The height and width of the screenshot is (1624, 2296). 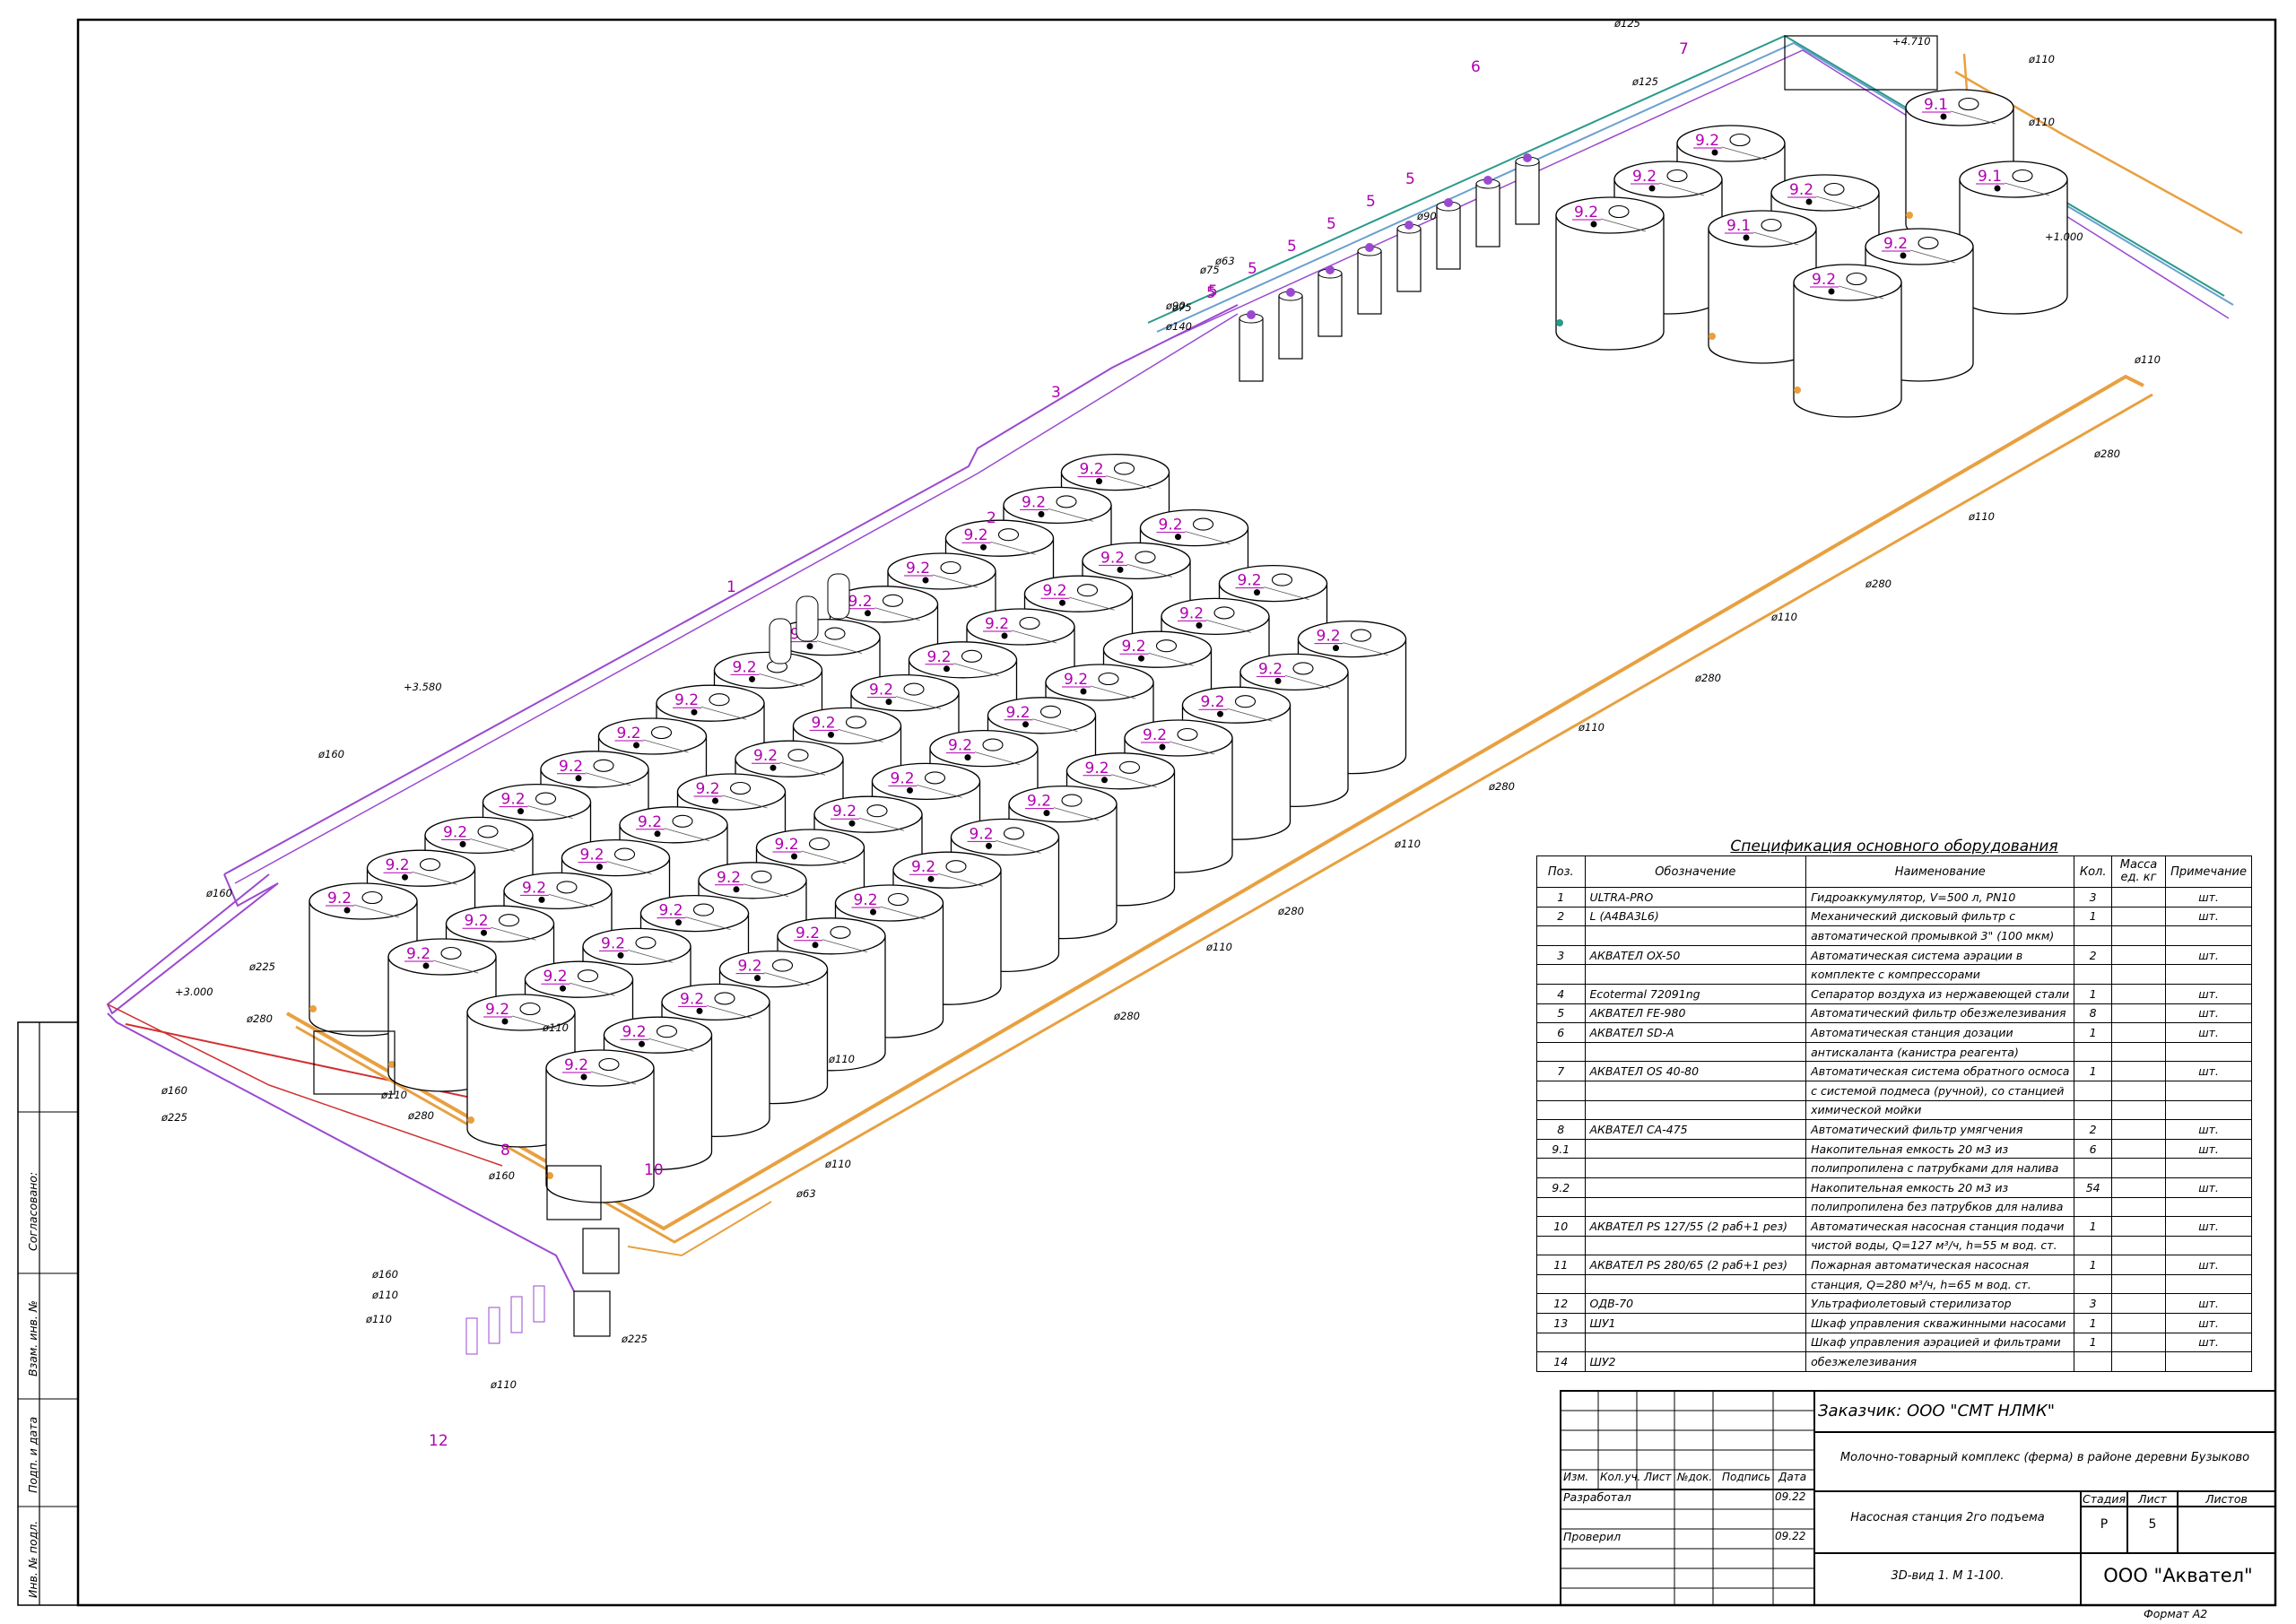 What do you see at coordinates (2176, 1613) in the screenshot?
I see `tb-format: Формат А2` at bounding box center [2176, 1613].